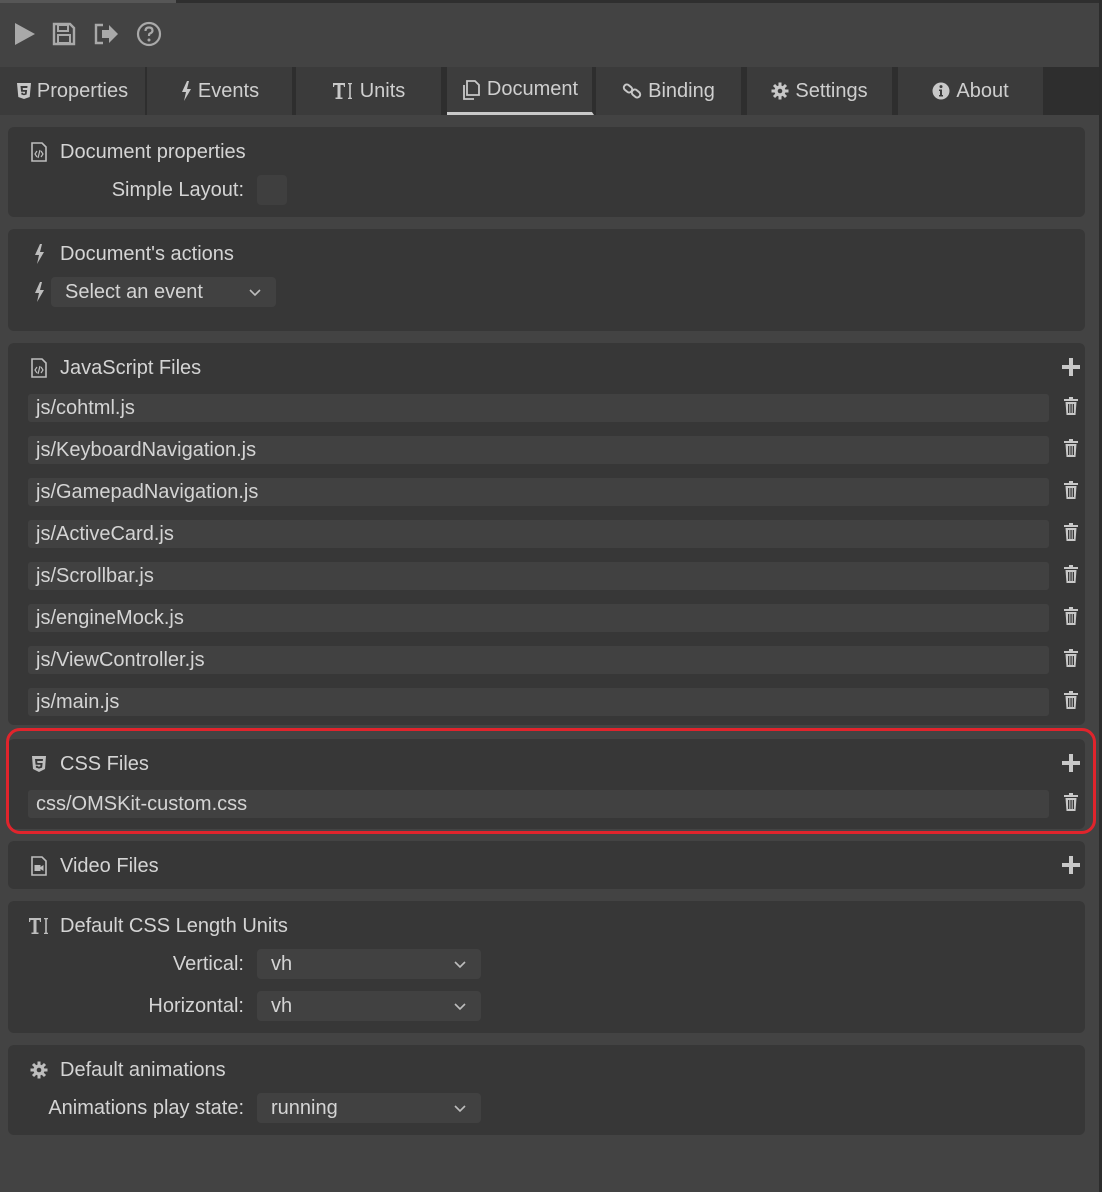 The height and width of the screenshot is (1192, 1102). I want to click on horizontal-label: Horizontal:, so click(196, 1006).